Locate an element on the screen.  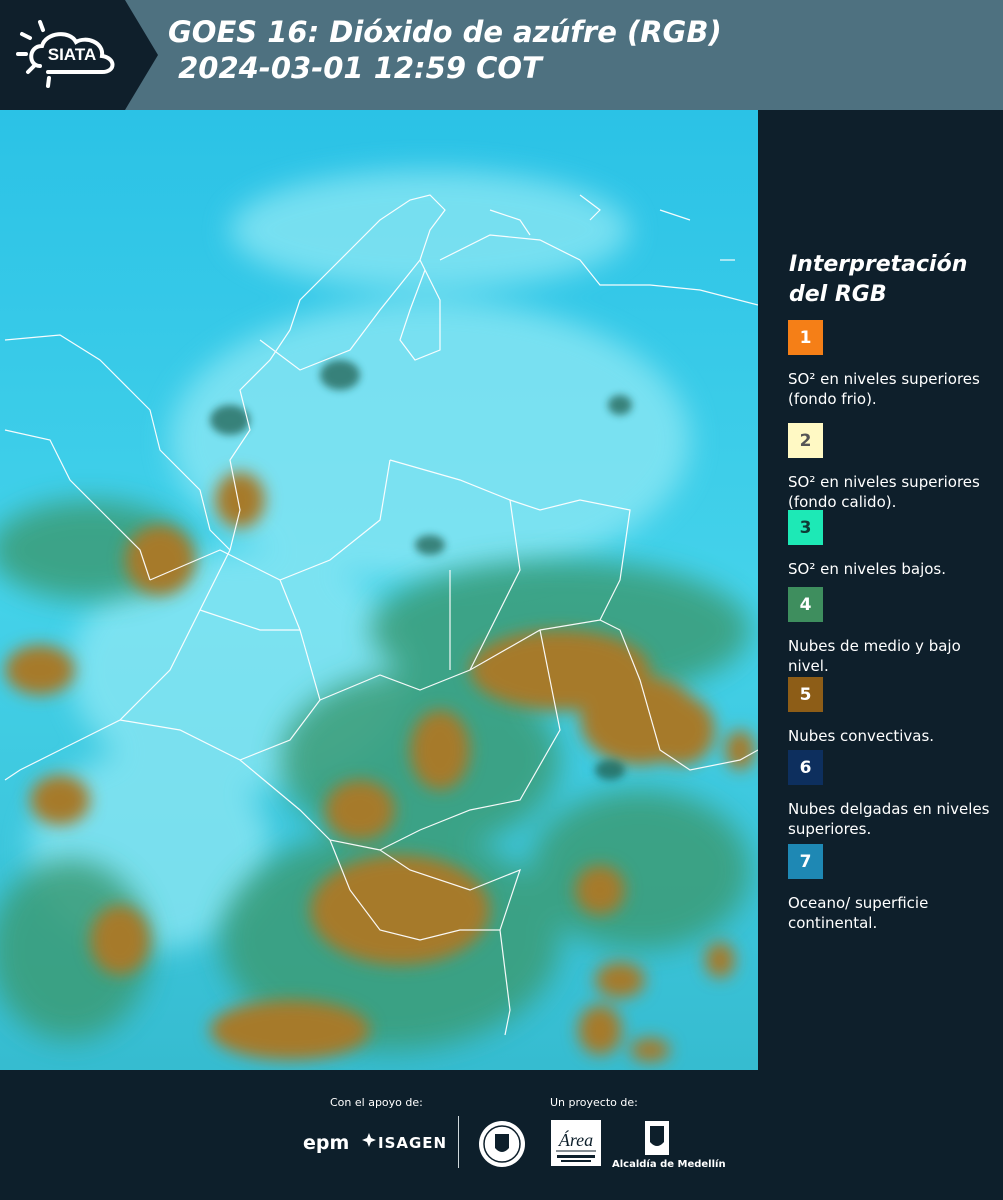
legend-swatch: 7 is located at coordinates (805, 861).